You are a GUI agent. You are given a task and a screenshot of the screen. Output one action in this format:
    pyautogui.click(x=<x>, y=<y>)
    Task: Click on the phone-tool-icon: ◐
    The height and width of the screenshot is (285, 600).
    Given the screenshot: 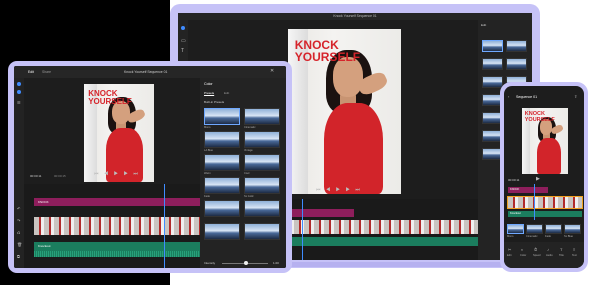 What is the action you would take?
    pyautogui.click(x=522, y=249)
    